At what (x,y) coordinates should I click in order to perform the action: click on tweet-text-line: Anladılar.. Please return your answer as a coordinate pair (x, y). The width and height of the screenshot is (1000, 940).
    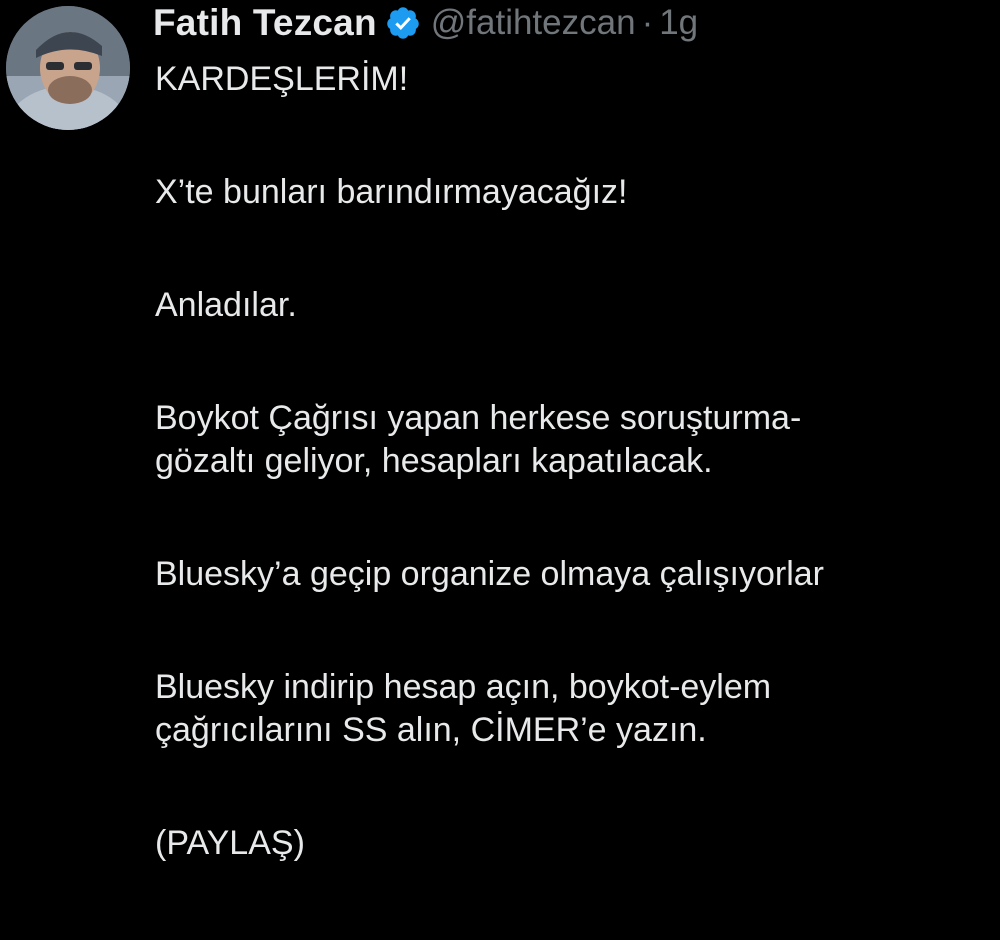
    Looking at the image, I should click on (226, 305).